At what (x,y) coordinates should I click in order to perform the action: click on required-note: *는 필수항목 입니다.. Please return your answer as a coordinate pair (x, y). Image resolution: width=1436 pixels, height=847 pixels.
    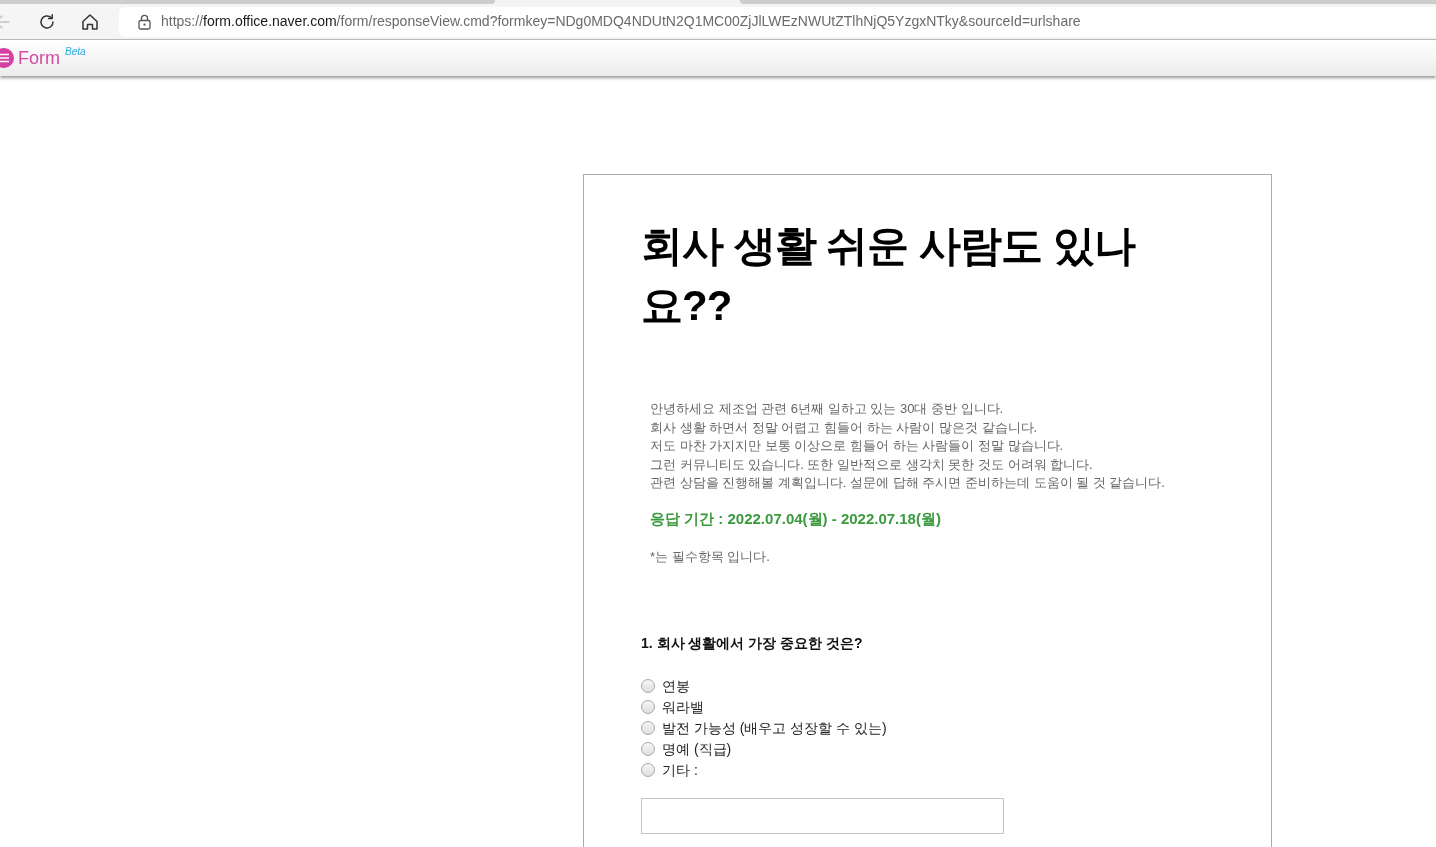
    Looking at the image, I should click on (710, 556).